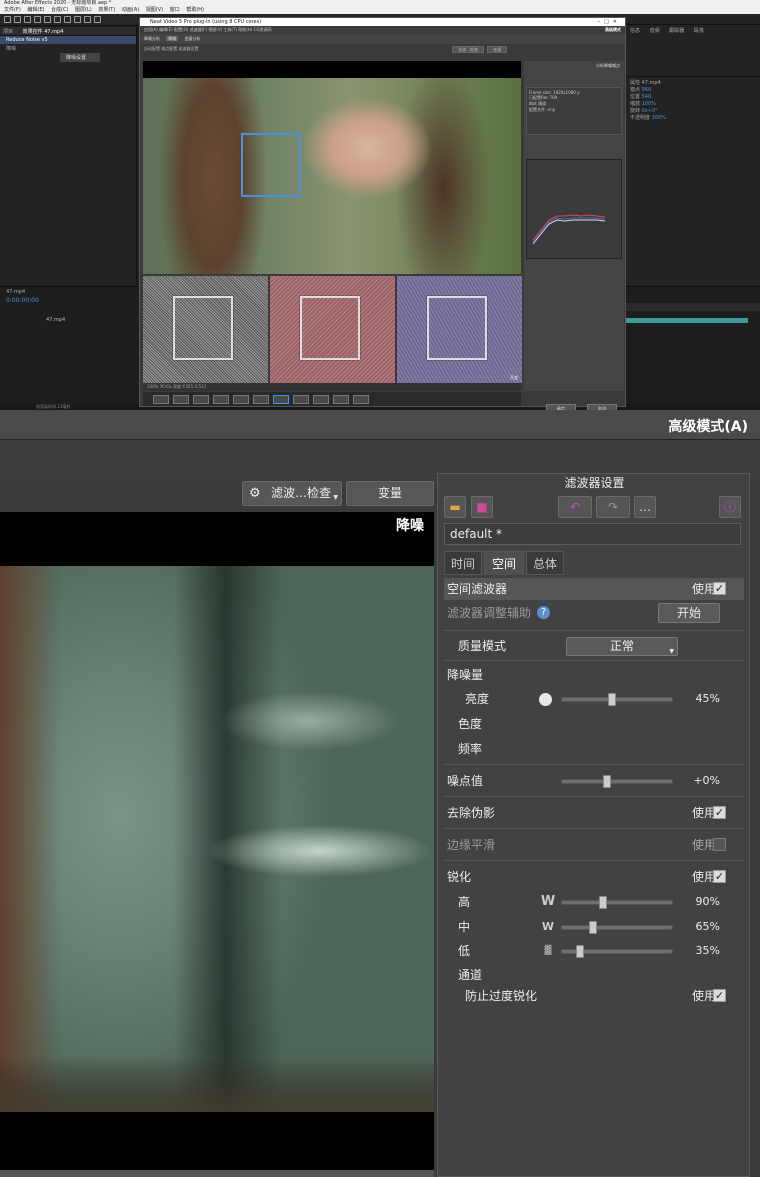 The height and width of the screenshot is (1177, 760). What do you see at coordinates (497, 49) in the screenshot?
I see `nv-vary-button: 变量` at bounding box center [497, 49].